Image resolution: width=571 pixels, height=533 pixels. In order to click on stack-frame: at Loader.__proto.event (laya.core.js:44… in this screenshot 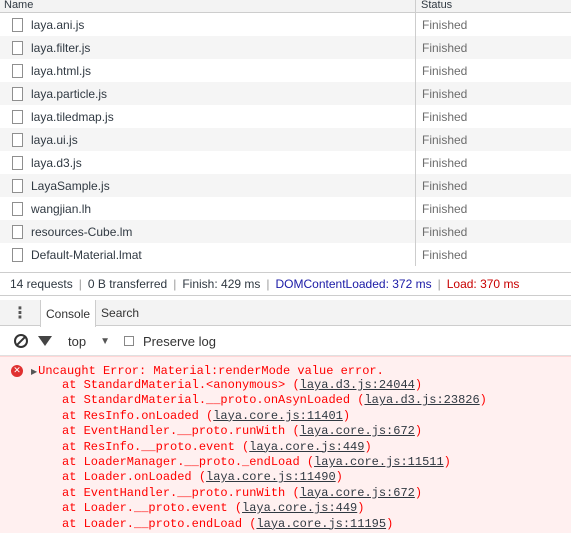, I will do `click(274, 508)`.